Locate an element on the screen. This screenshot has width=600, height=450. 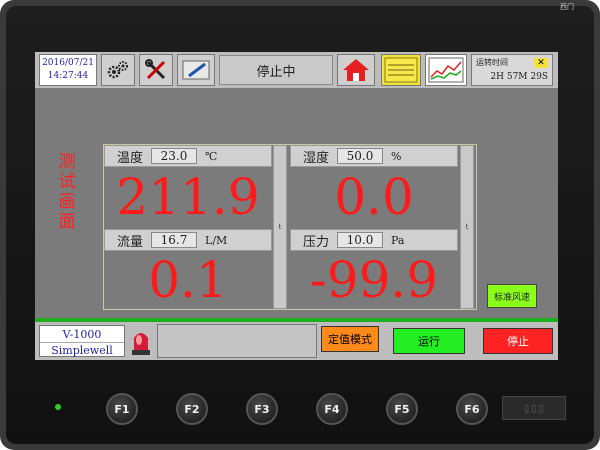
reset-x-icon: ✕ is located at coordinates (541, 62).